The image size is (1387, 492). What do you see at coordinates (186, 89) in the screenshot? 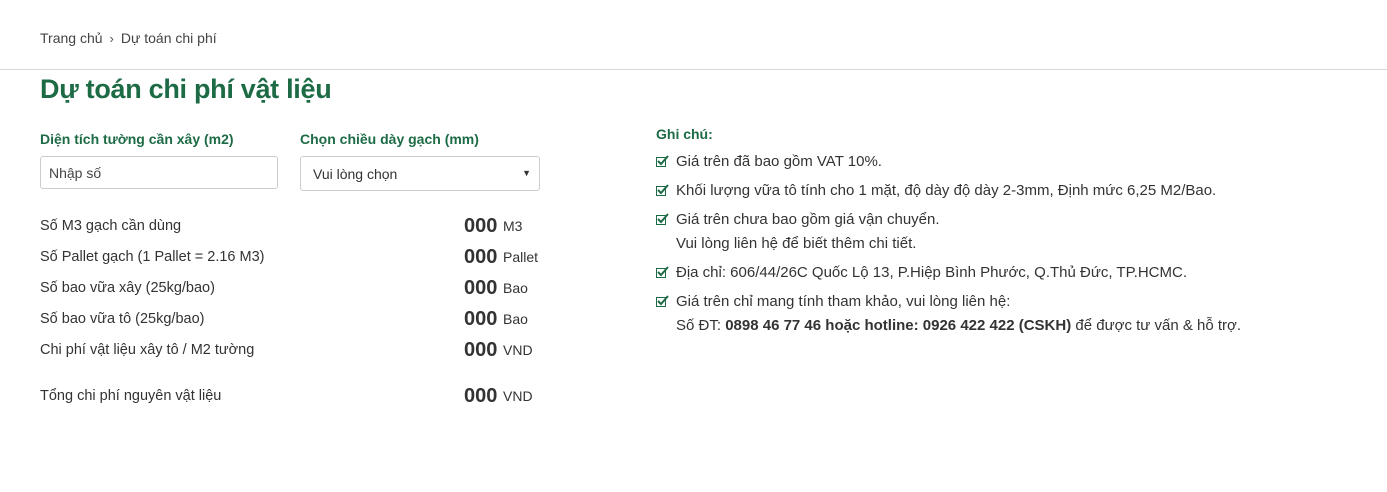
I see `page-title: Dự toán chi phí vật liệu` at bounding box center [186, 89].